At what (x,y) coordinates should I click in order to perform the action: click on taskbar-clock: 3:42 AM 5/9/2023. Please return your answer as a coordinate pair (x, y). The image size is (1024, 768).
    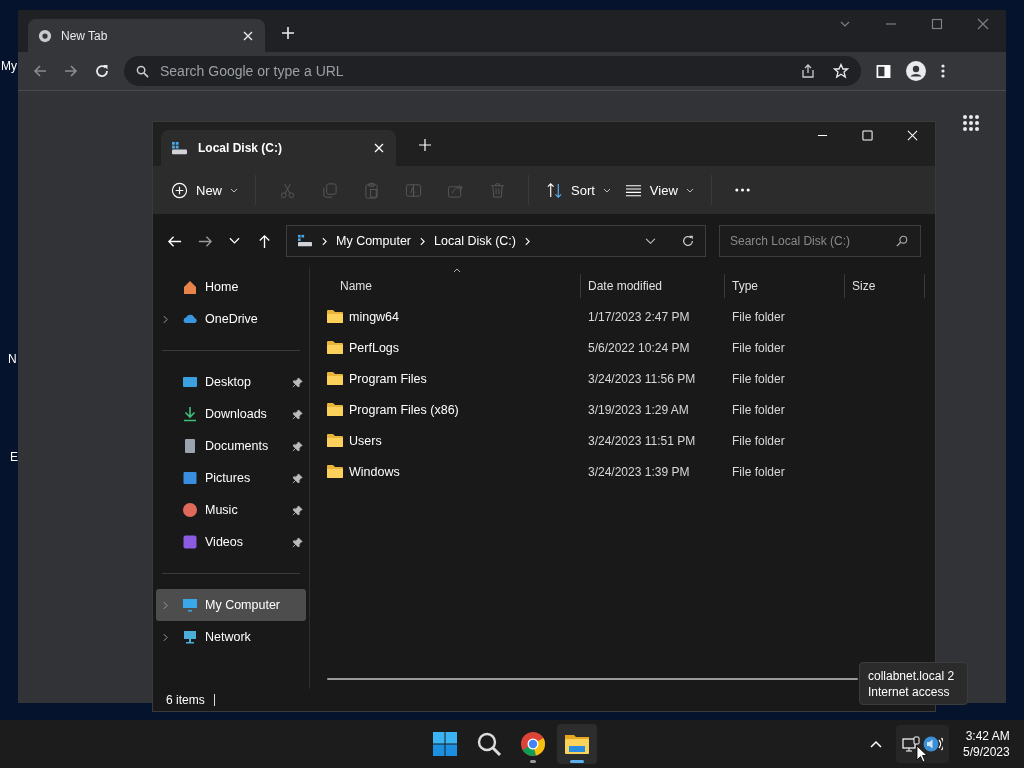
    Looking at the image, I should click on (986, 744).